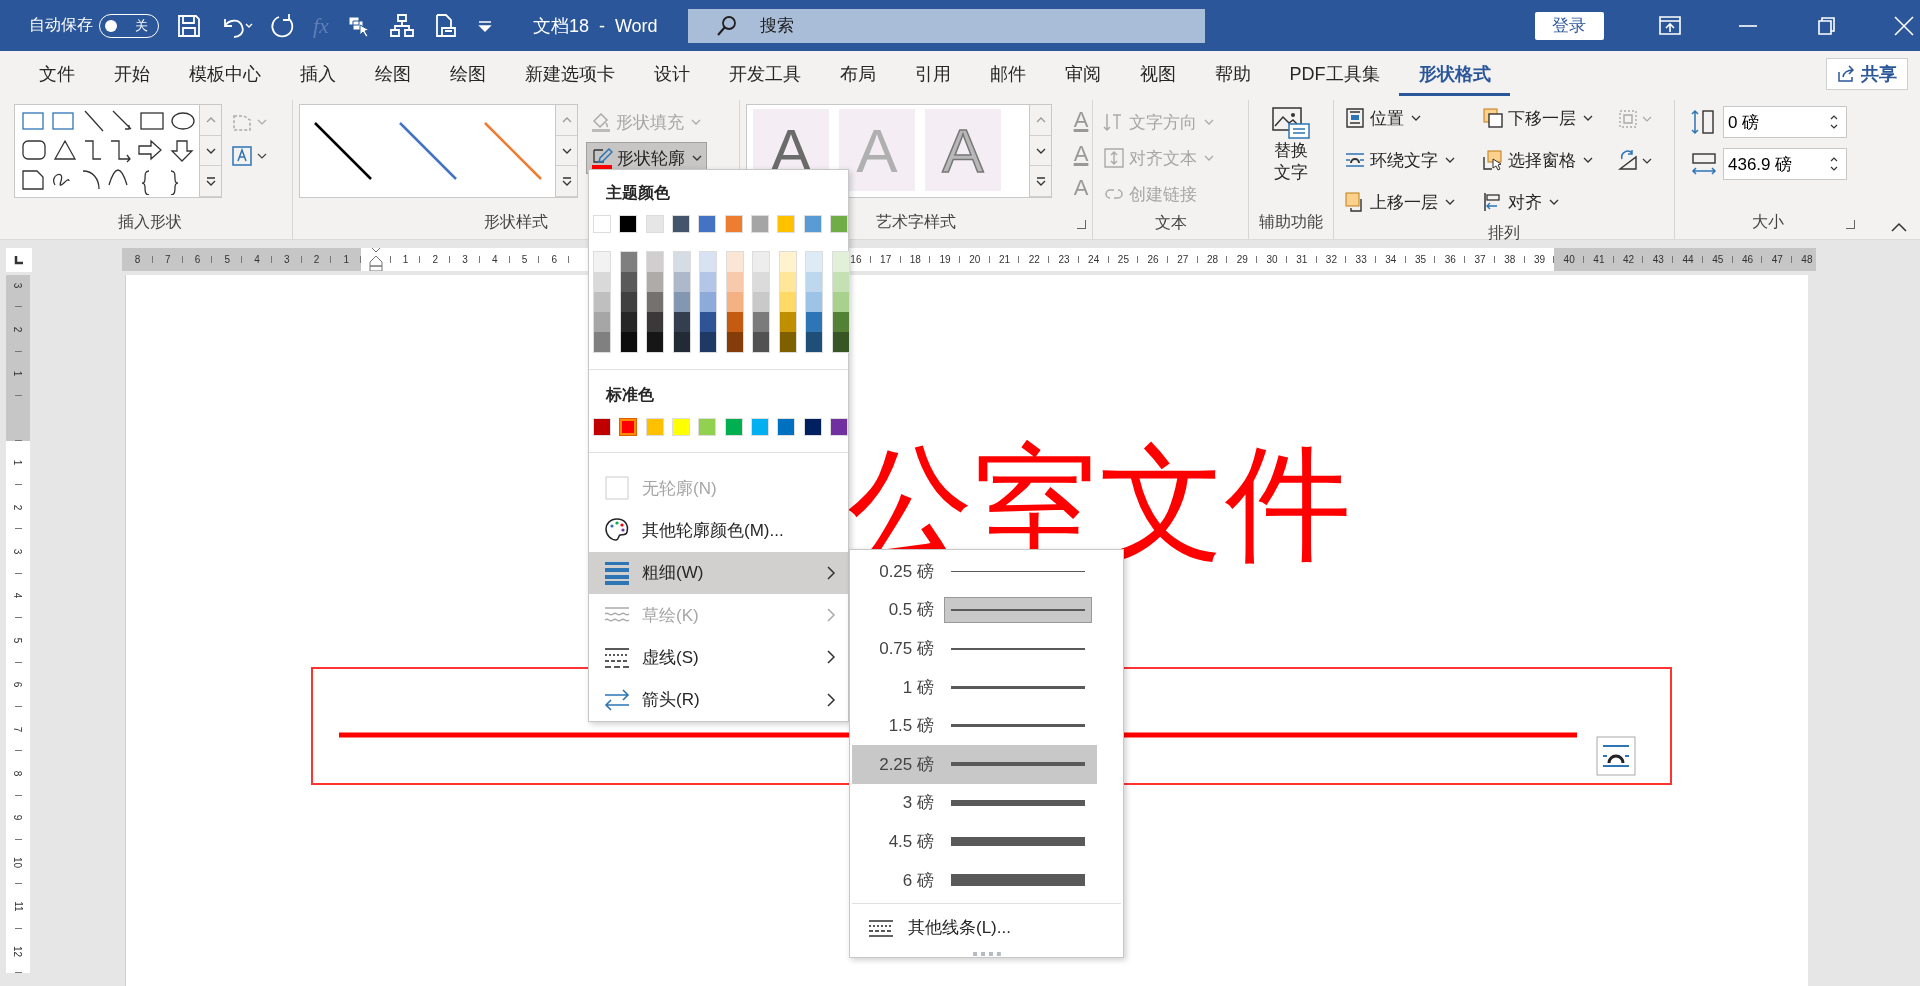 The height and width of the screenshot is (986, 1920). What do you see at coordinates (974, 803) in the screenshot?
I see `line-weight-option: 3 磅` at bounding box center [974, 803].